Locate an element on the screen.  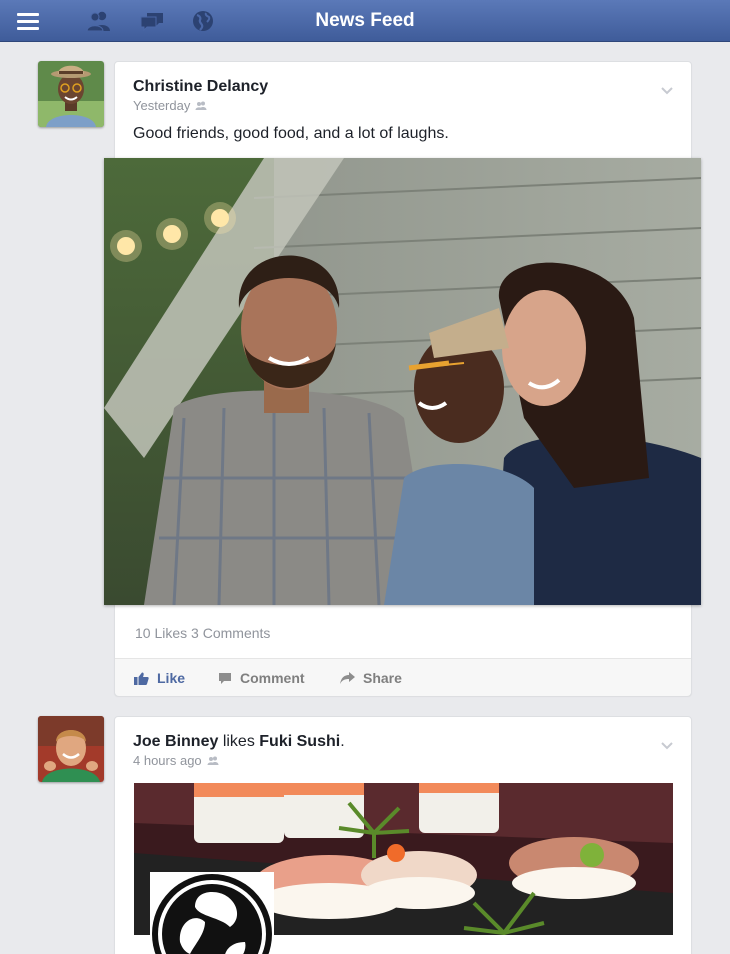
like-button: Like is located at coordinates (159, 678).